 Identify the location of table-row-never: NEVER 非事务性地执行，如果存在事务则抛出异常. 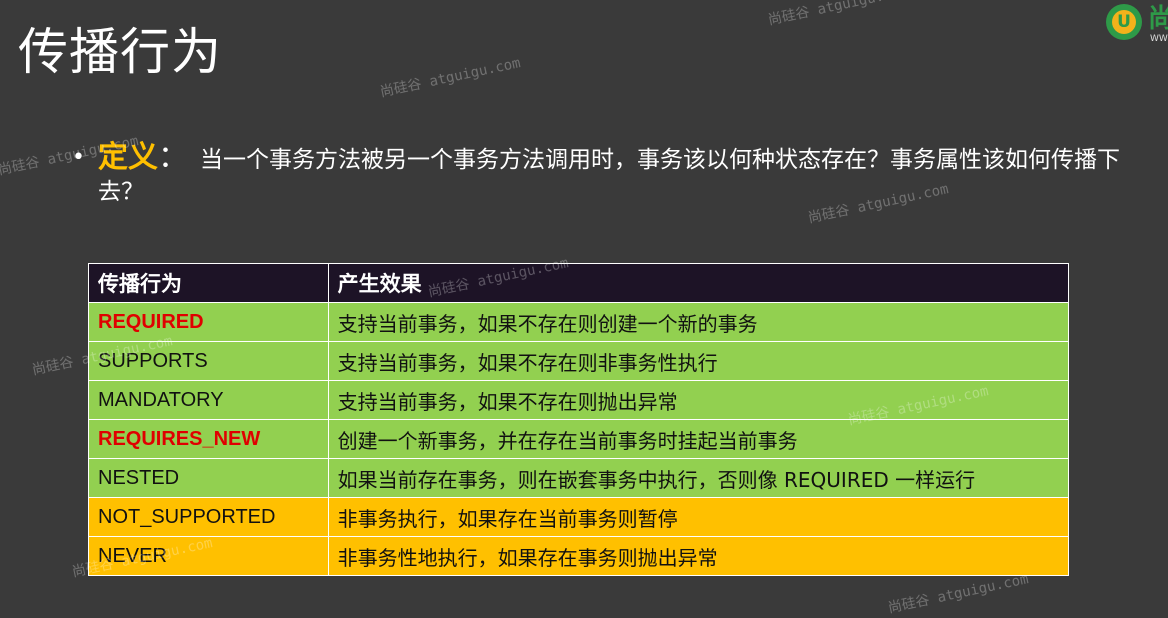
(579, 556).